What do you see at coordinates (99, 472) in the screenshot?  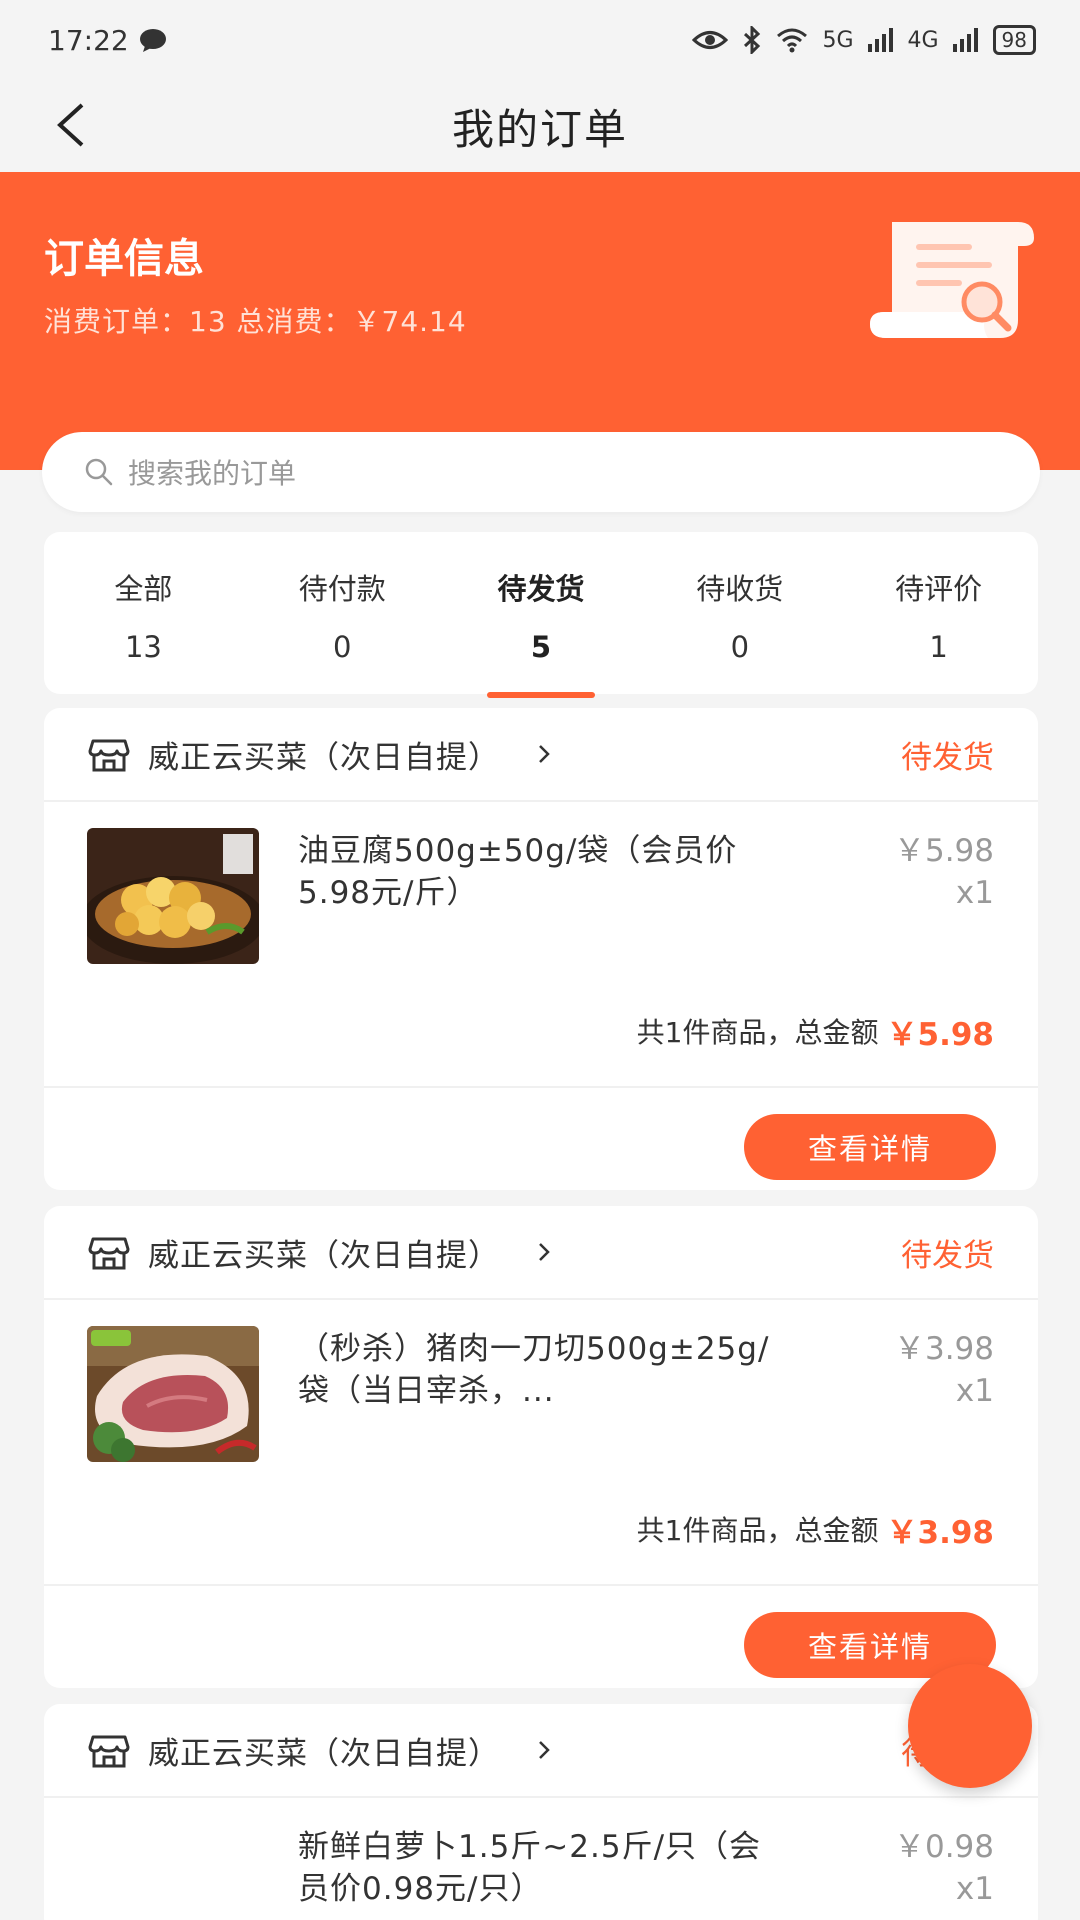 I see `search-icon` at bounding box center [99, 472].